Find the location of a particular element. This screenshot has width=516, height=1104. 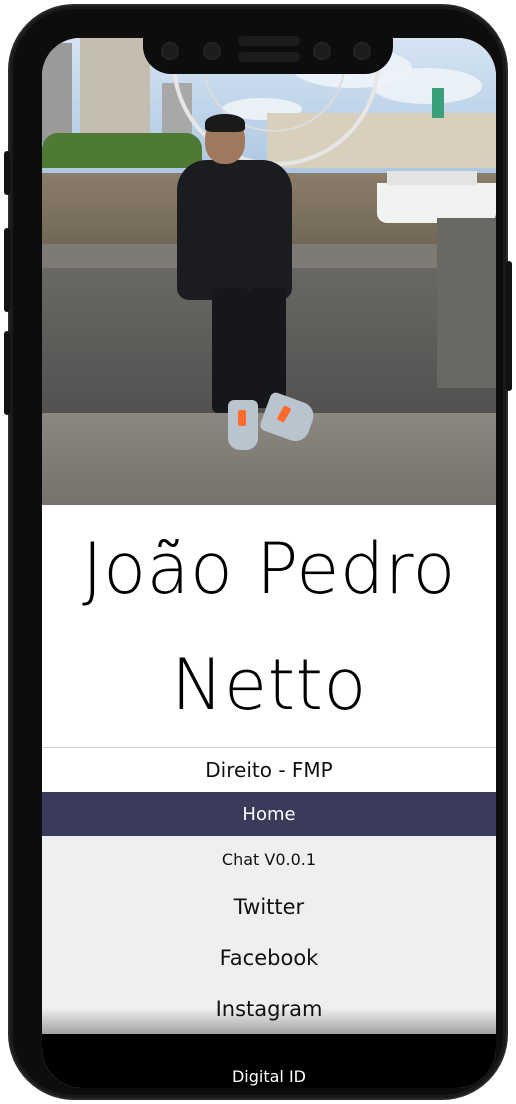

menu-fade is located at coordinates (269, 1022).